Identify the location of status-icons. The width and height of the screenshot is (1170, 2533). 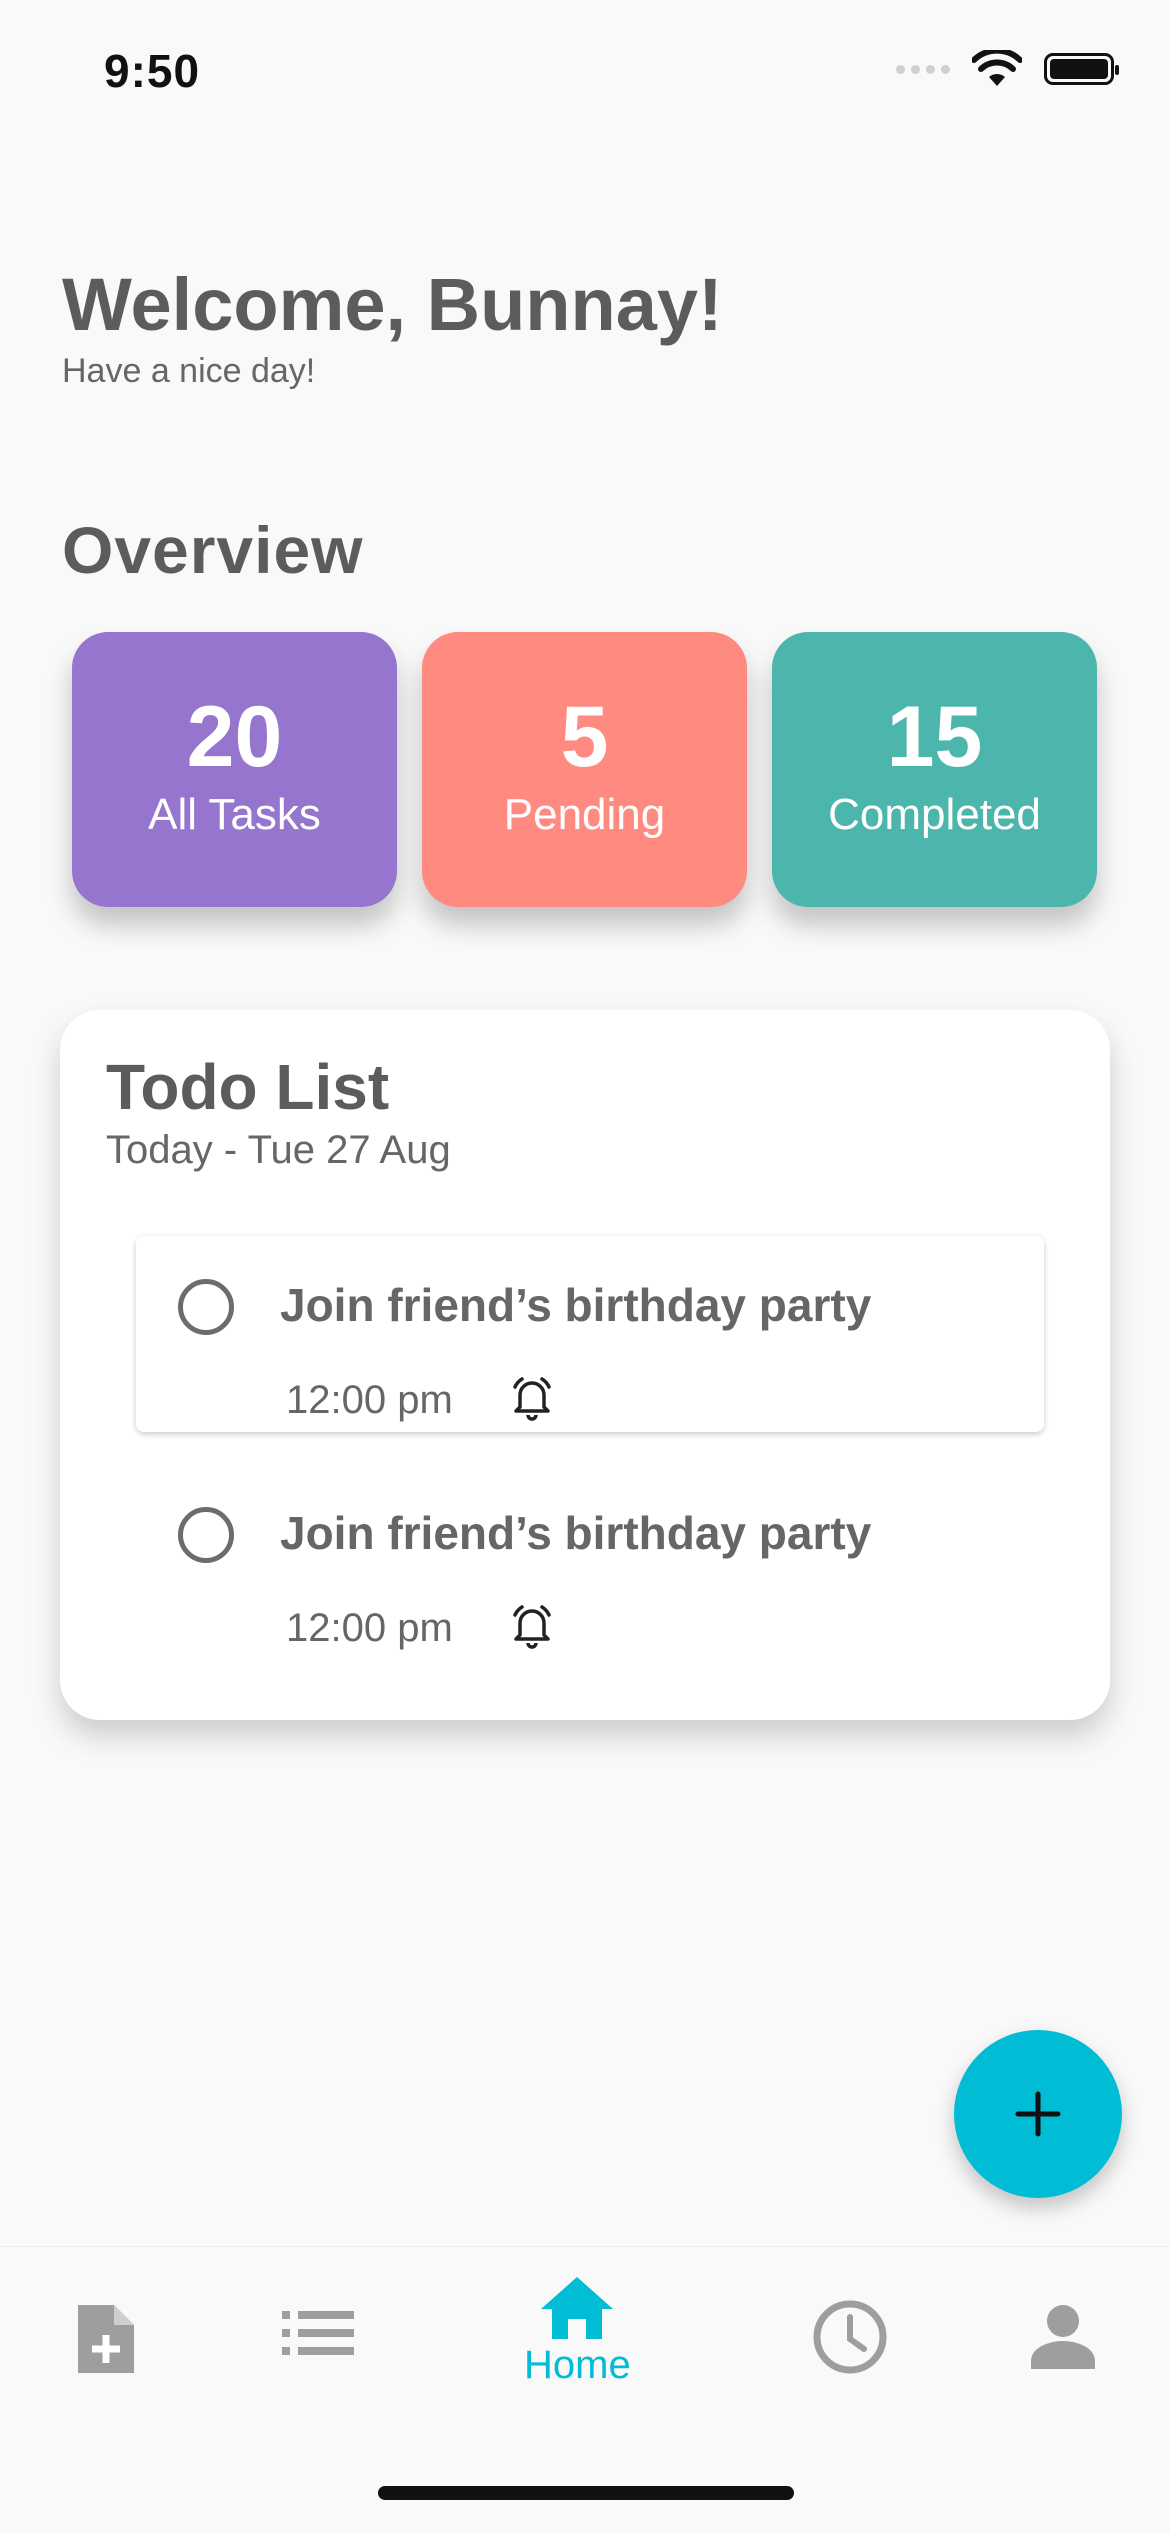
(1007, 69).